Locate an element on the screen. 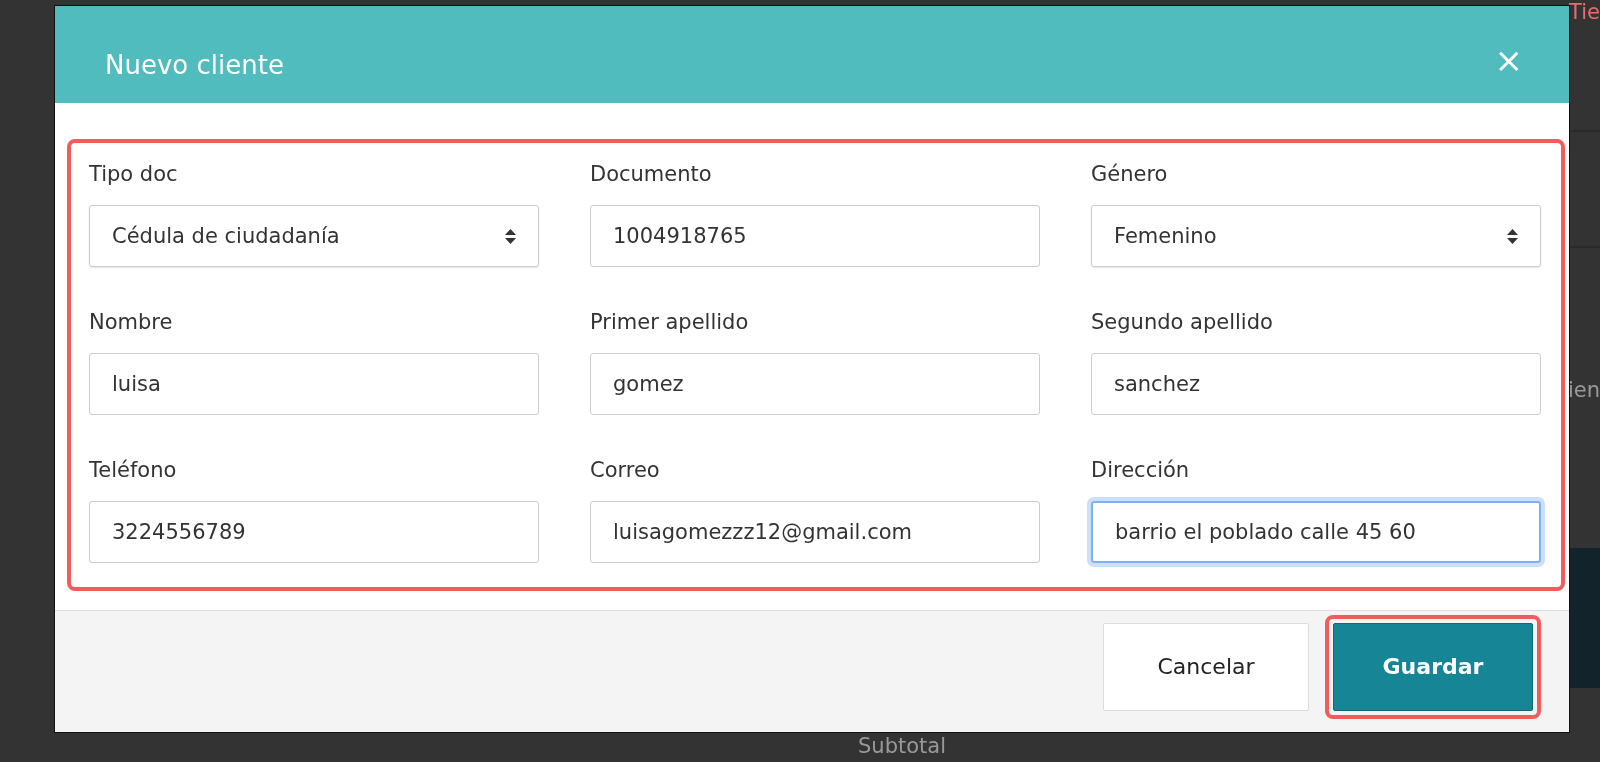 This screenshot has height=762, width=1600. field-label: Género is located at coordinates (1130, 174).